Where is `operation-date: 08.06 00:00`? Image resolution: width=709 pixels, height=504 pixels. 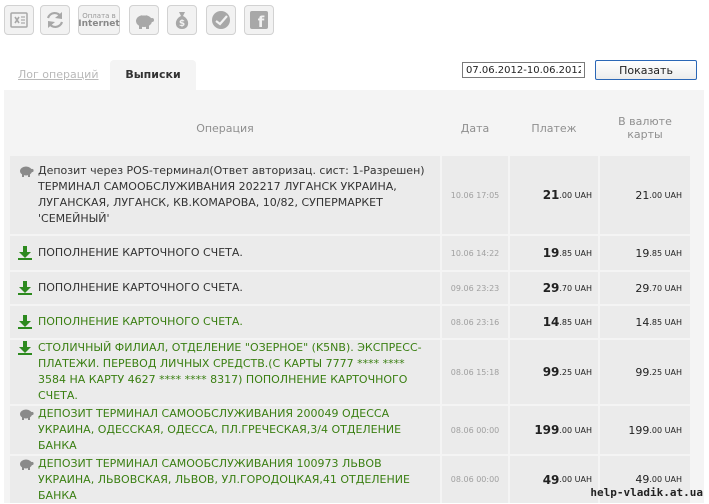 operation-date: 08.06 00:00 is located at coordinates (475, 479).